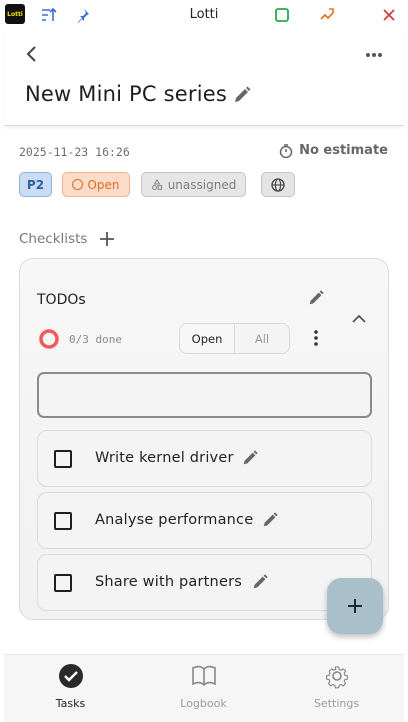  What do you see at coordinates (168, 582) in the screenshot?
I see `item-label: Share with partners` at bounding box center [168, 582].